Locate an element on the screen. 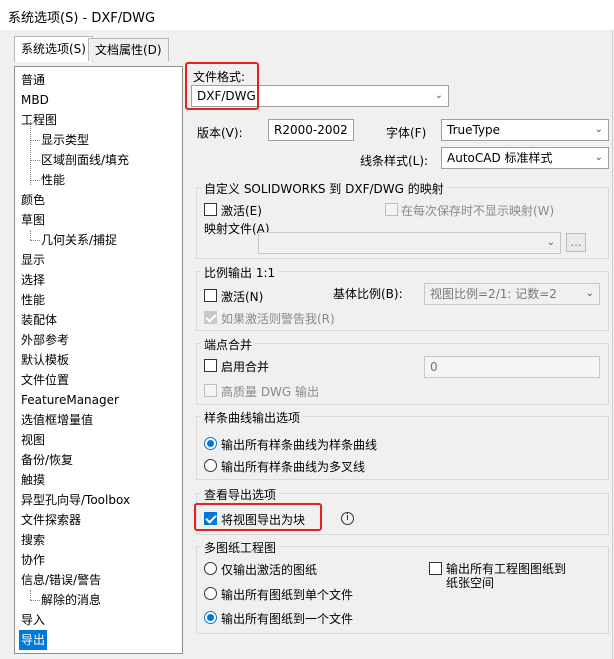 Image resolution: width=614 pixels, height=659 pixels. merge-label: 启用合并 is located at coordinates (245, 367).